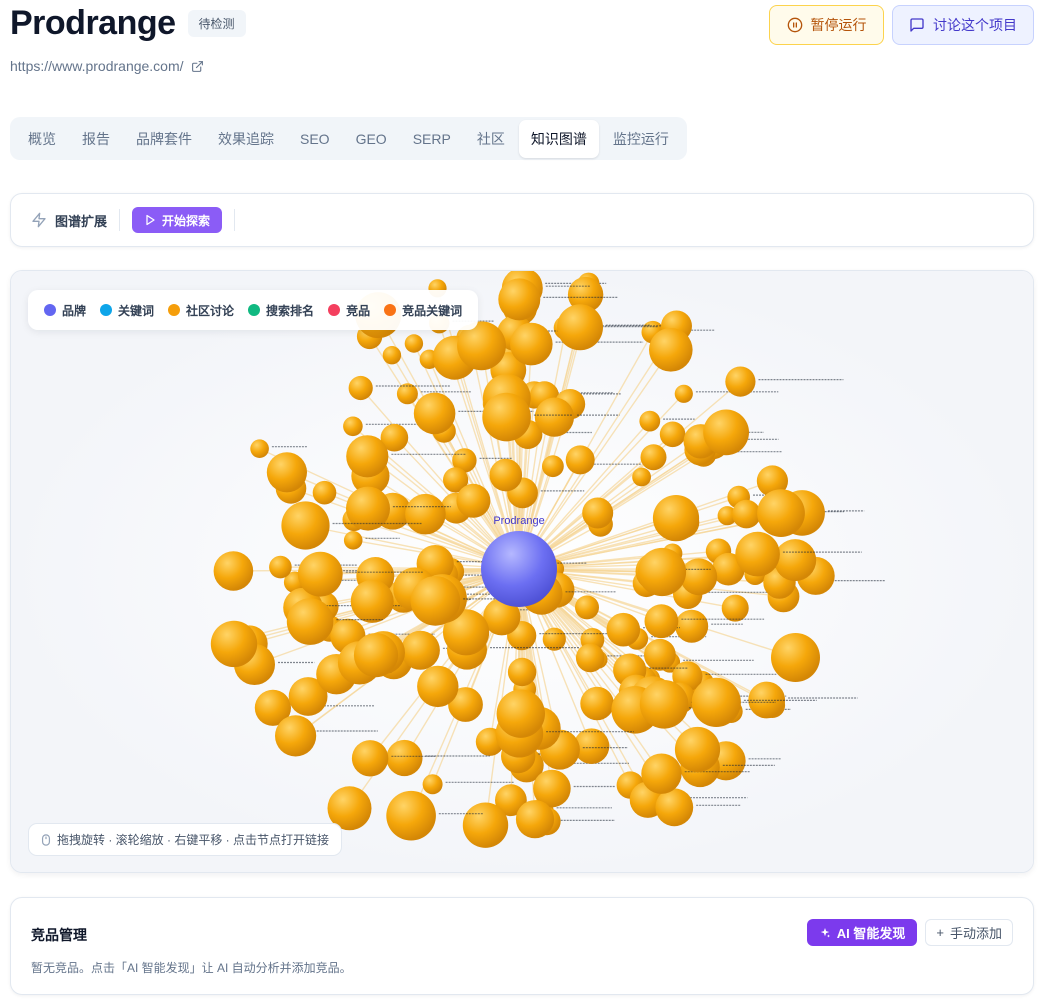 This screenshot has width=1042, height=1000. Describe the element at coordinates (164, 139) in the screenshot. I see `tab-brand-kit: 品牌套件` at that location.